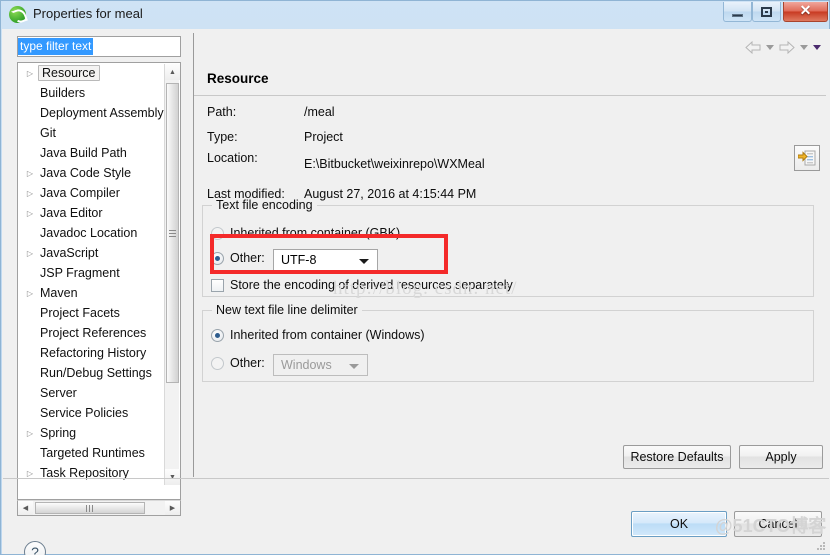  I want to click on cancel-button: Cancel, so click(778, 524).